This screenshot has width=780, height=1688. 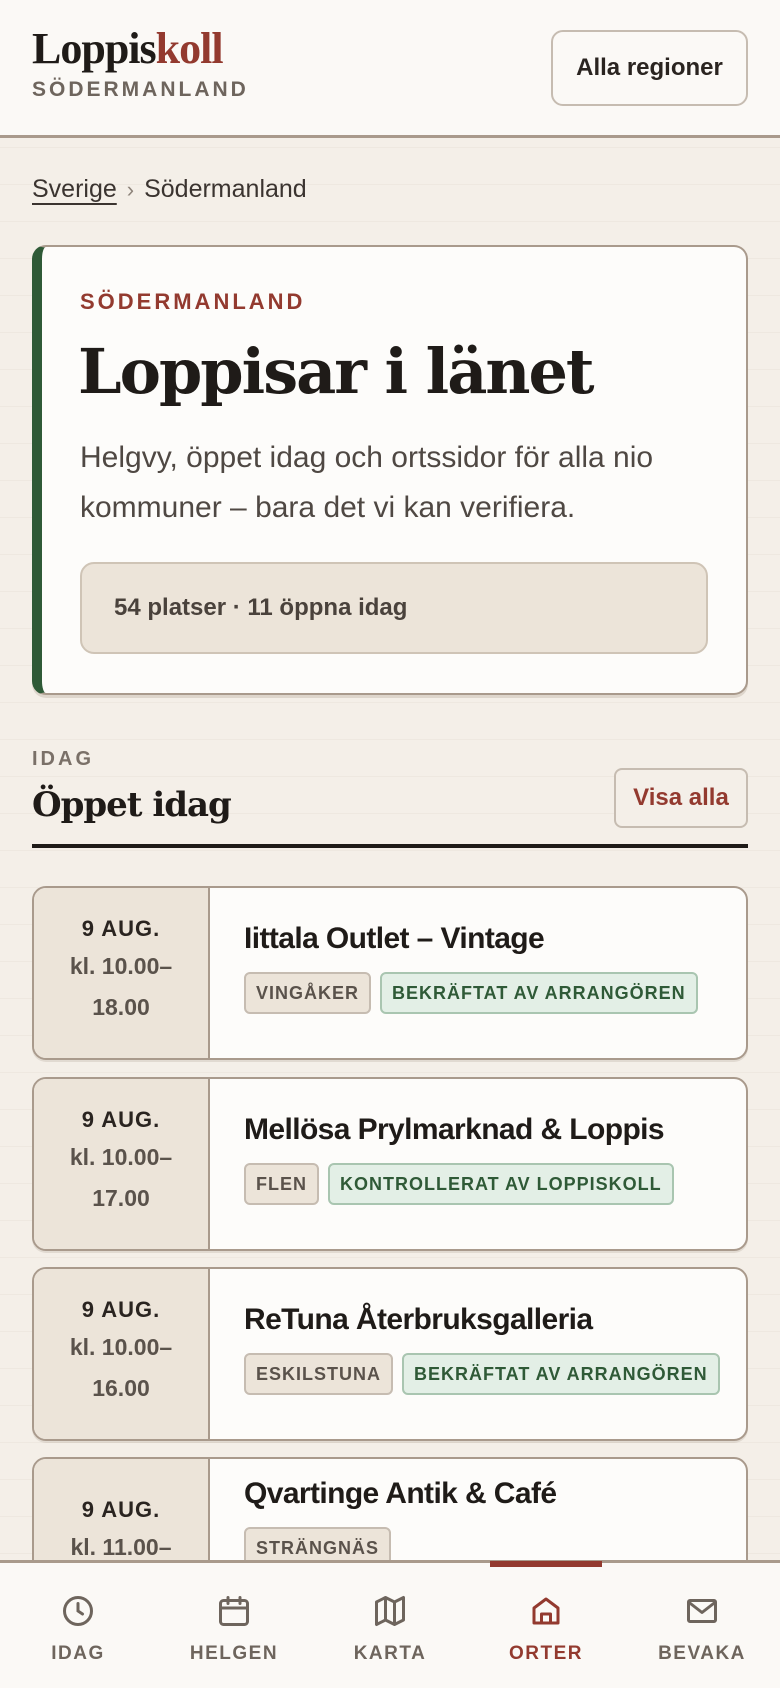 What do you see at coordinates (121, 1178) in the screenshot?
I see `event-time: kl. 10.00– 17.00` at bounding box center [121, 1178].